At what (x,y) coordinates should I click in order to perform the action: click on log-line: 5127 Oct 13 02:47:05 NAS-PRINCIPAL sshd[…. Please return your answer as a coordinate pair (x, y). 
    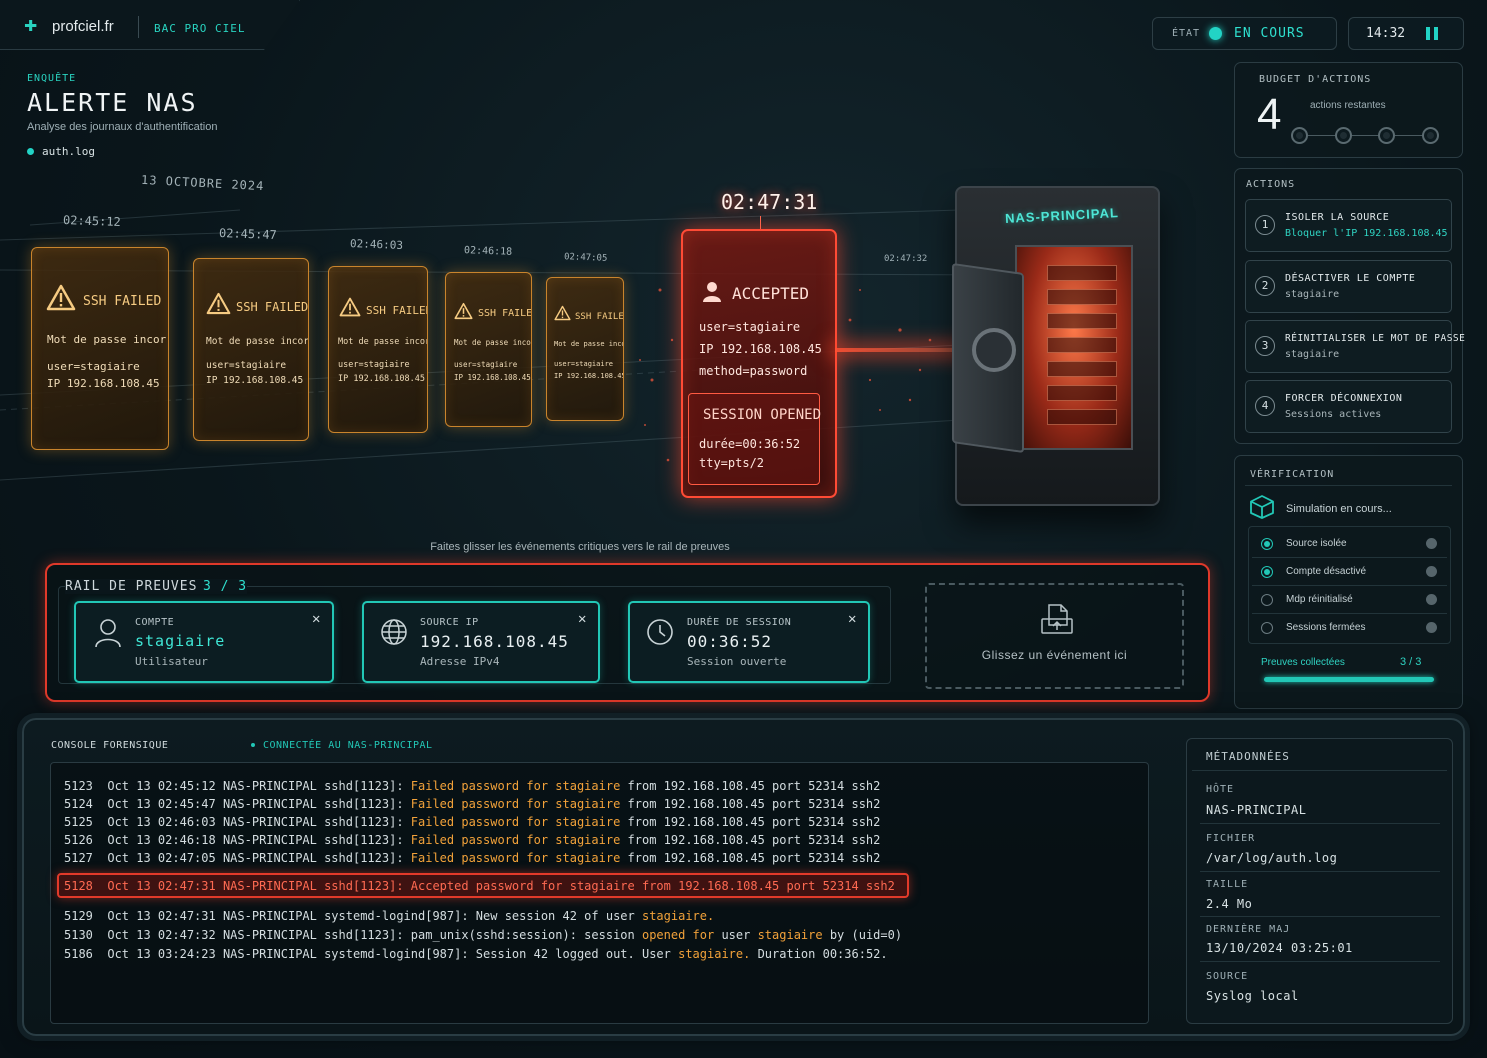
    Looking at the image, I should click on (472, 858).